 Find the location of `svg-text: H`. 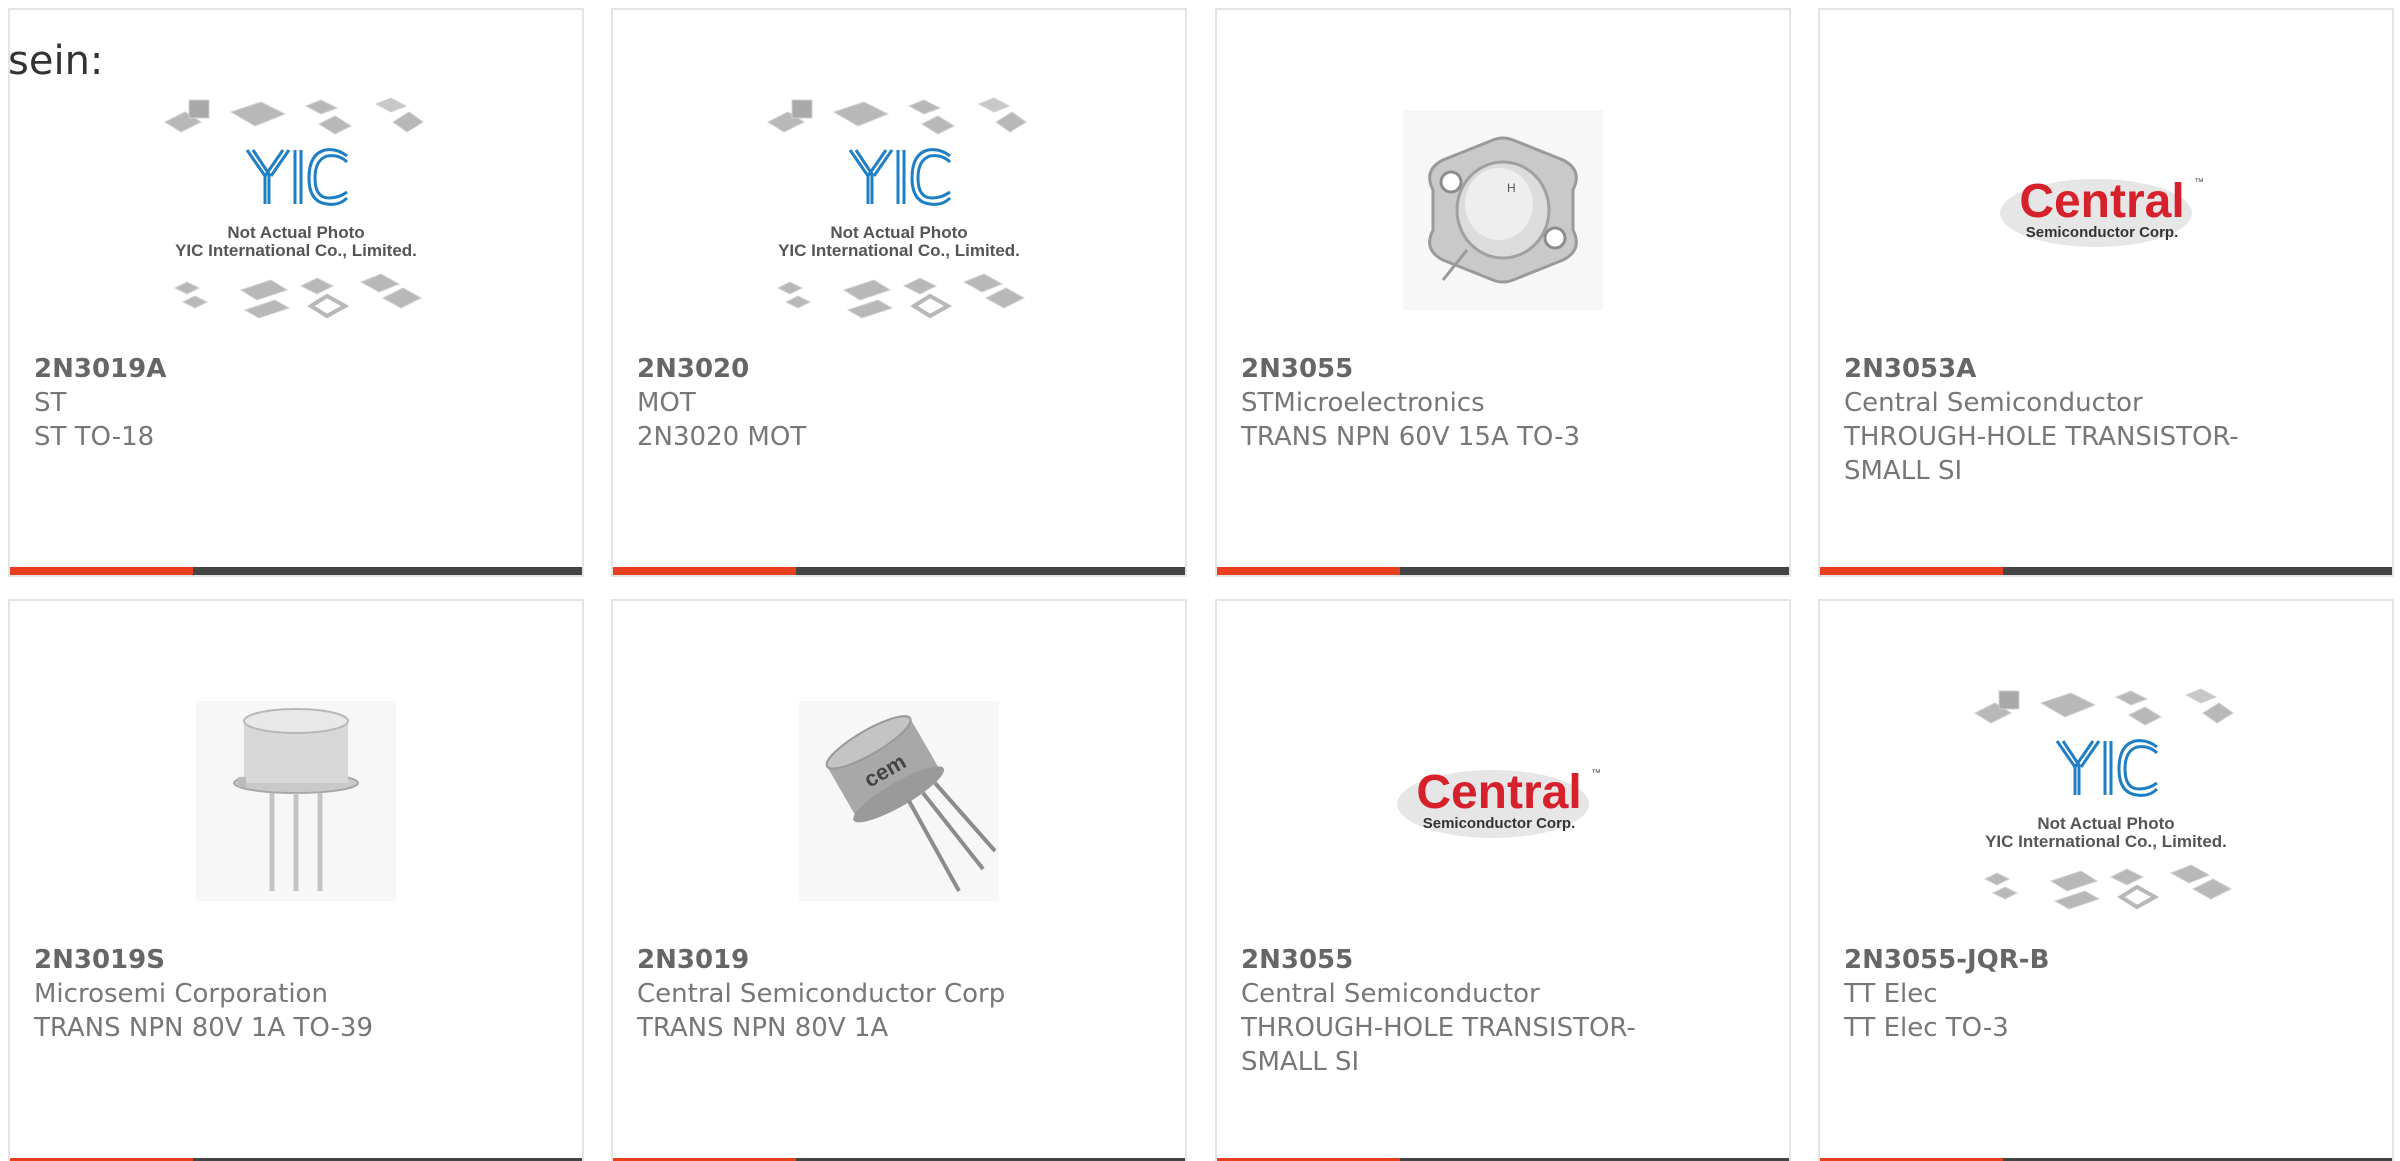

svg-text: H is located at coordinates (1511, 188).